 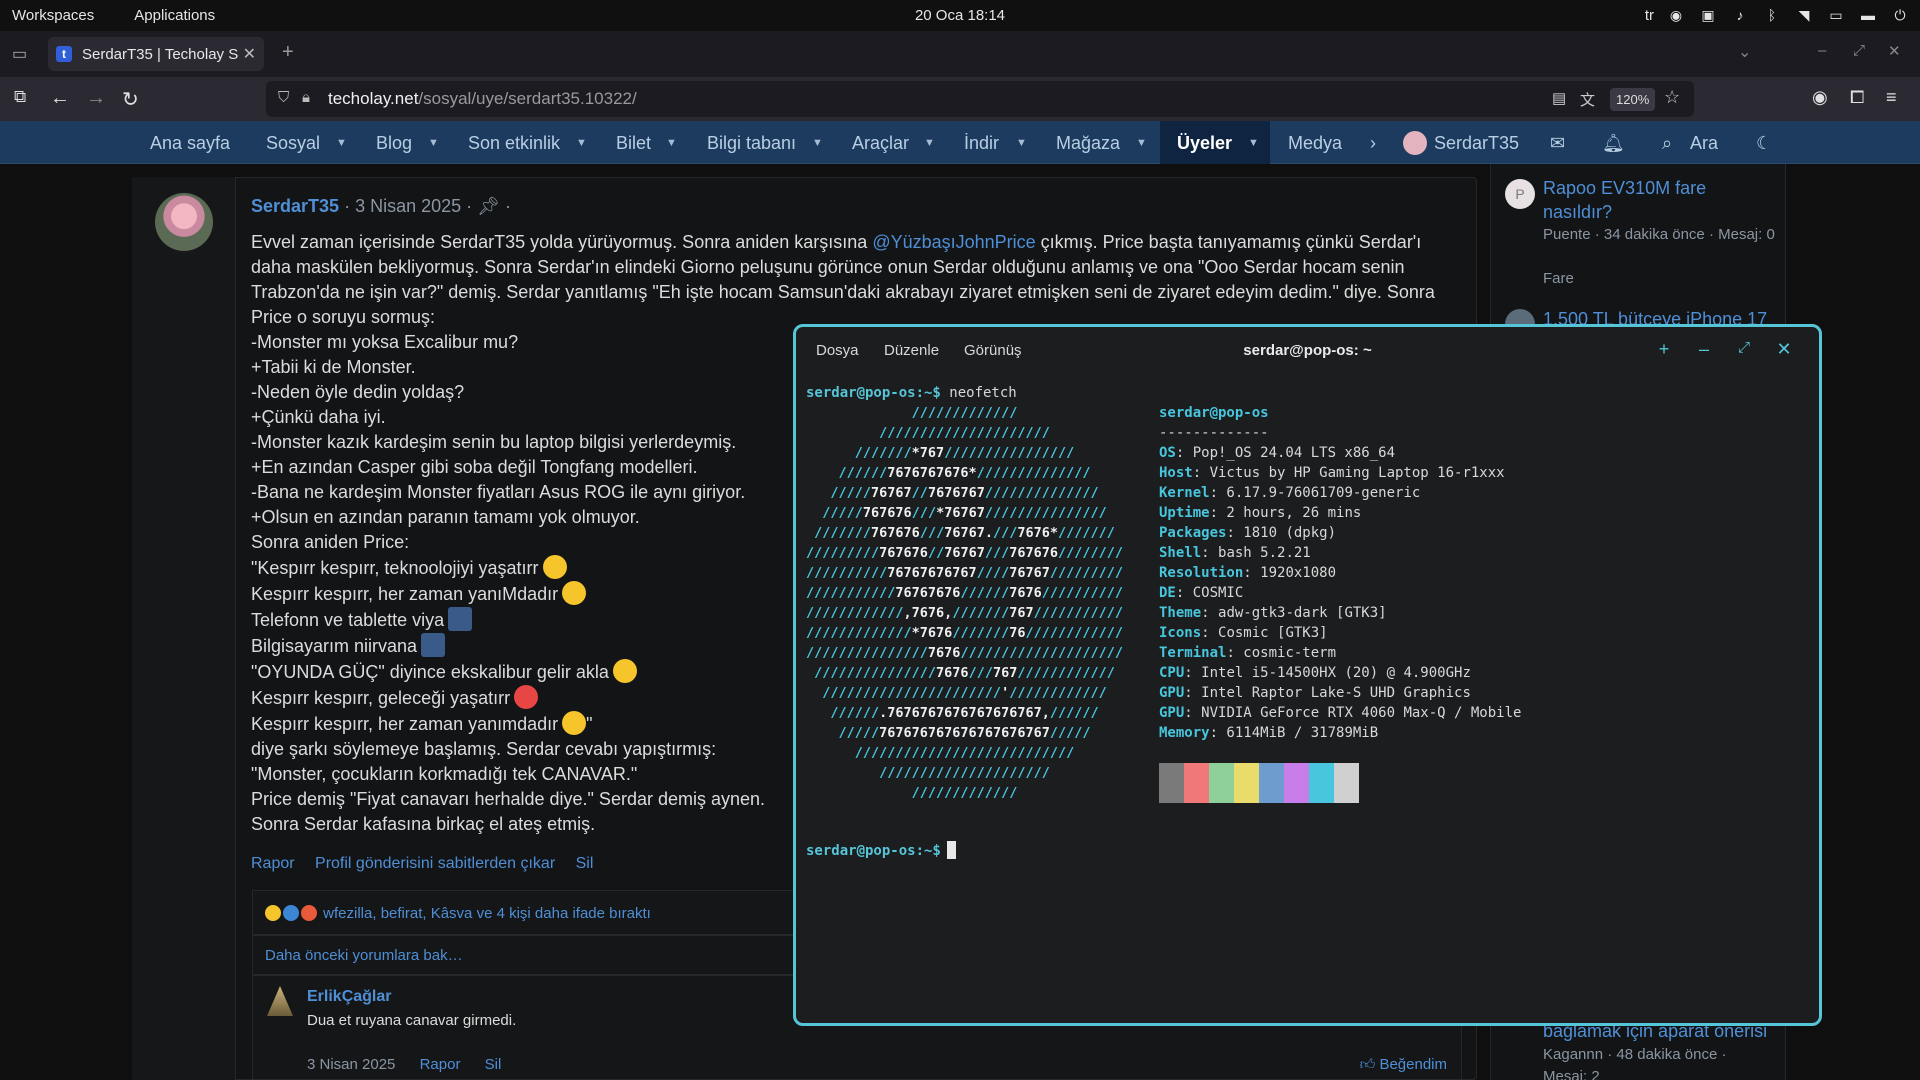 What do you see at coordinates (1373, 143) in the screenshot?
I see `nav-scroll-right-icon: ›` at bounding box center [1373, 143].